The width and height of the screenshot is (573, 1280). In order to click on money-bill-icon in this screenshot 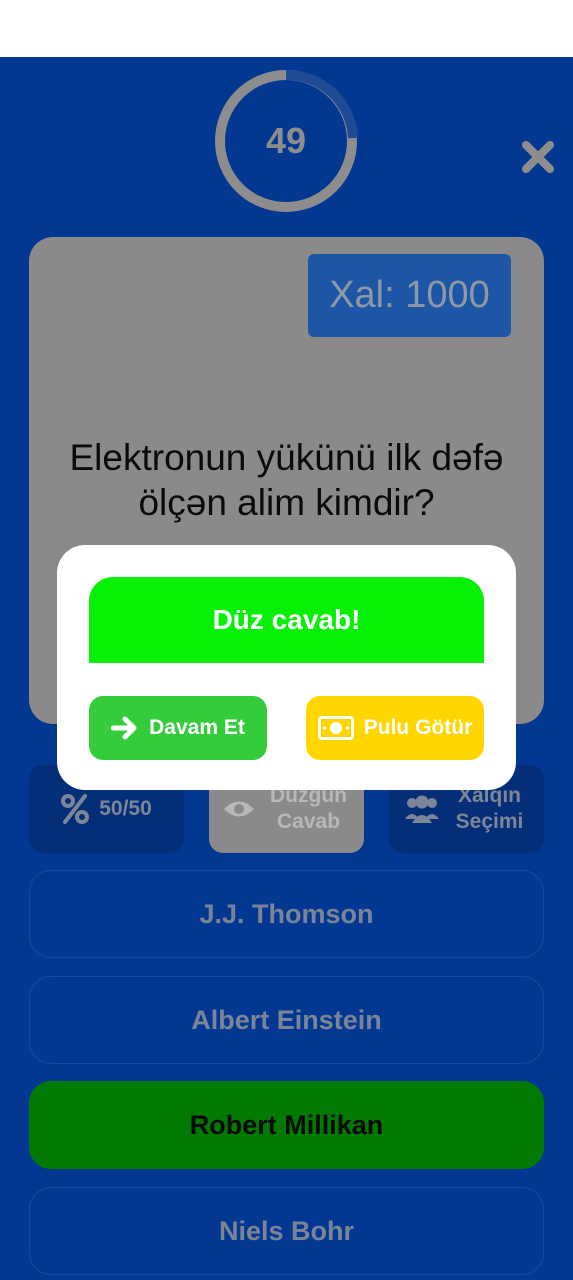, I will do `click(335, 728)`.